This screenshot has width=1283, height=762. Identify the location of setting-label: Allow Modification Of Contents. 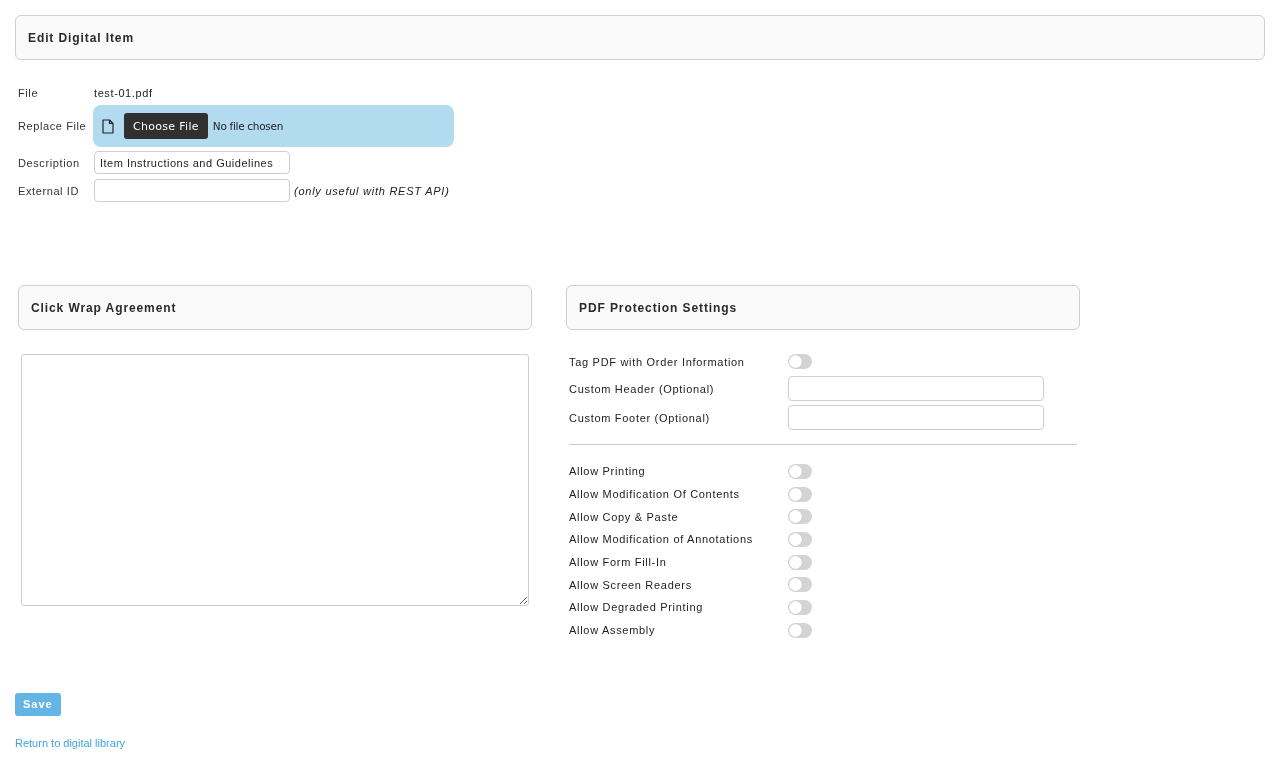
(655, 494).